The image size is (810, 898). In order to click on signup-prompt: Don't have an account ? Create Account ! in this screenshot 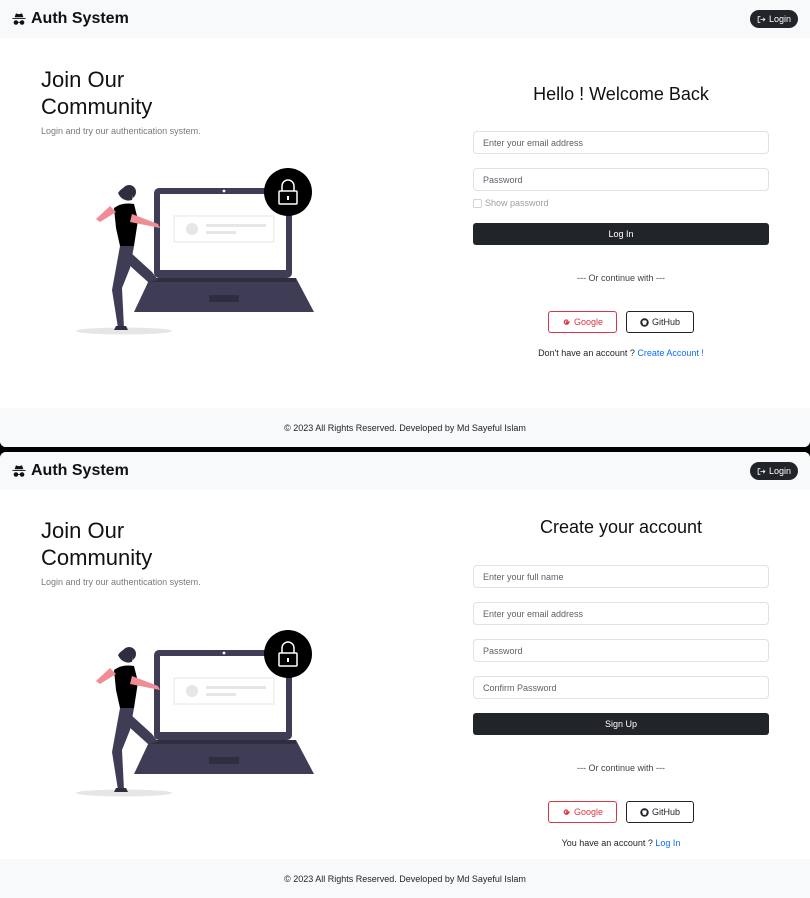, I will do `click(621, 353)`.